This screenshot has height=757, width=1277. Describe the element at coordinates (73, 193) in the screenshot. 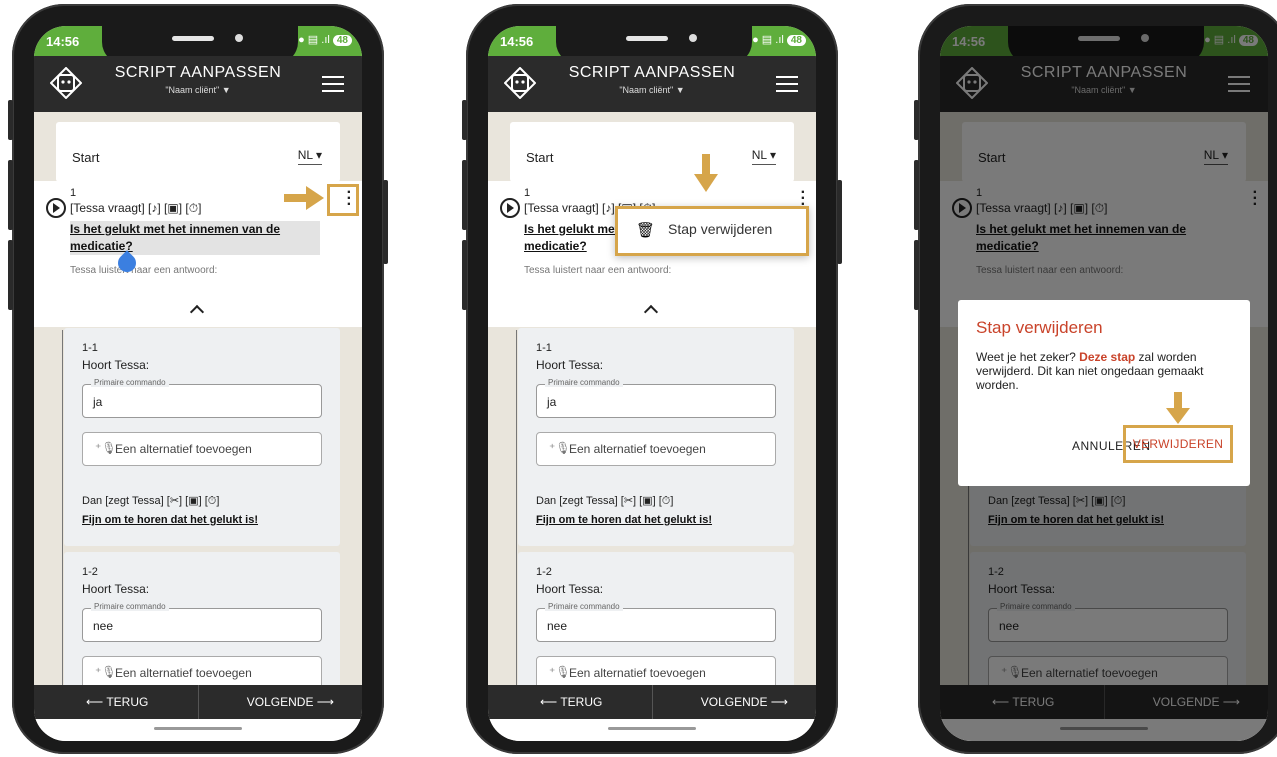

I see `step-number: 1` at that location.